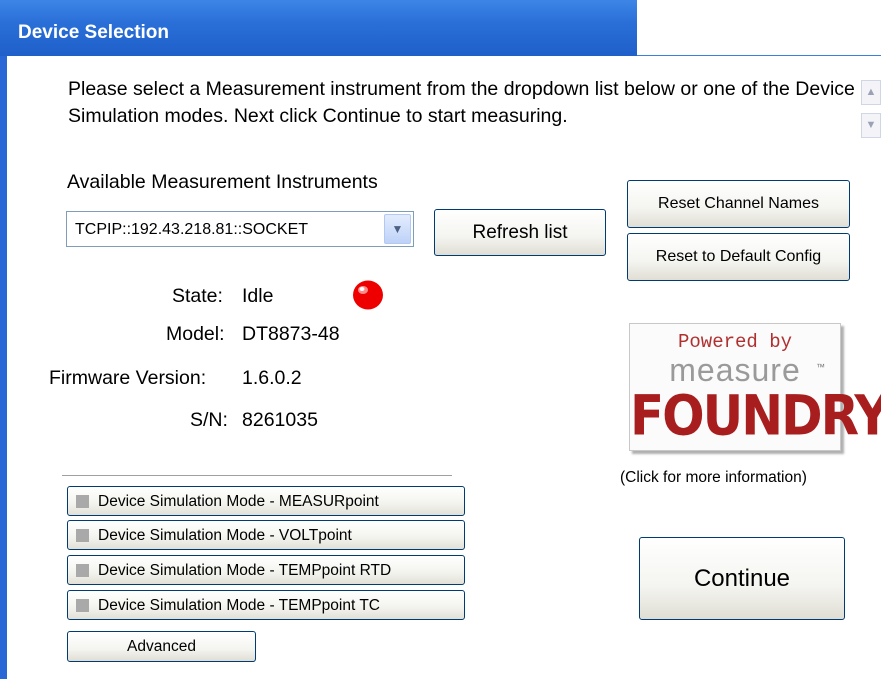 The width and height of the screenshot is (881, 679). What do you see at coordinates (192, 229) in the screenshot?
I see `instrument-select-value: TCPIP::192.43.218.81::SOCKET` at bounding box center [192, 229].